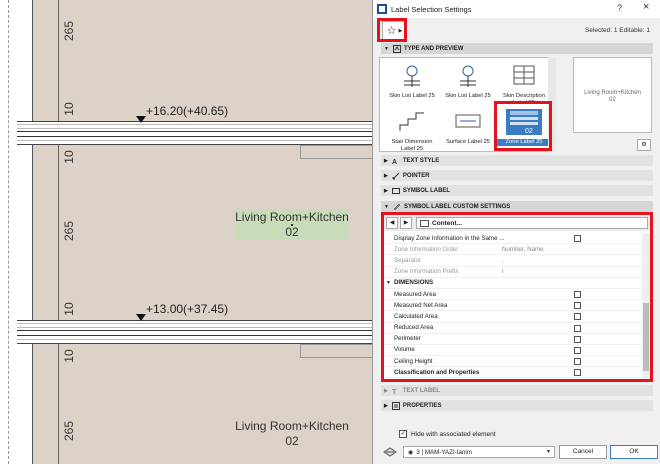 The image size is (660, 464). Describe the element at coordinates (395, 405) in the screenshot. I see `properties-icon` at that location.